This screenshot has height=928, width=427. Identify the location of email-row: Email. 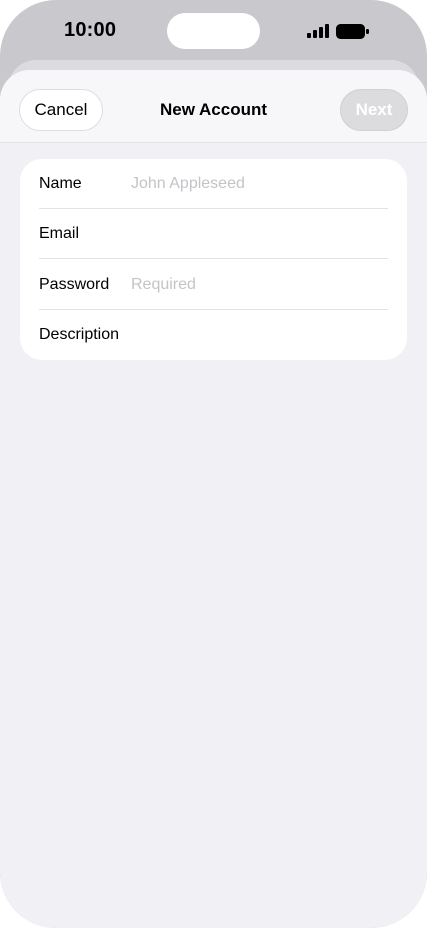
(223, 234).